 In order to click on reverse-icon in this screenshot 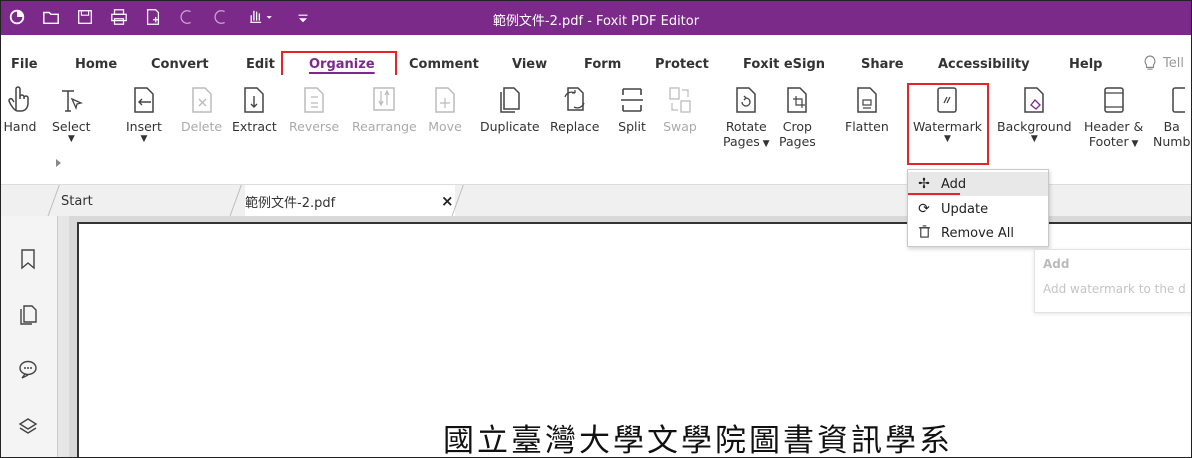, I will do `click(314, 100)`.